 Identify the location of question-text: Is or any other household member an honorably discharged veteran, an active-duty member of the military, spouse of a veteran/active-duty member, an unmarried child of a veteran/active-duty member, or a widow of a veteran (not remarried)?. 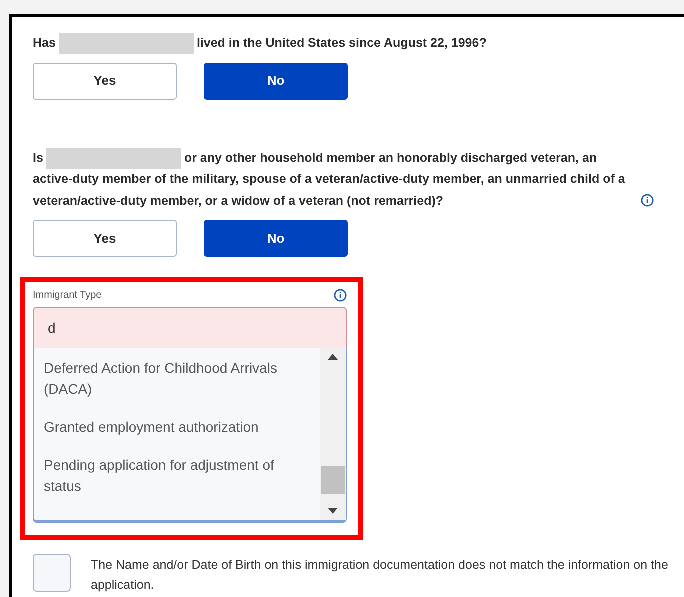
(333, 180).